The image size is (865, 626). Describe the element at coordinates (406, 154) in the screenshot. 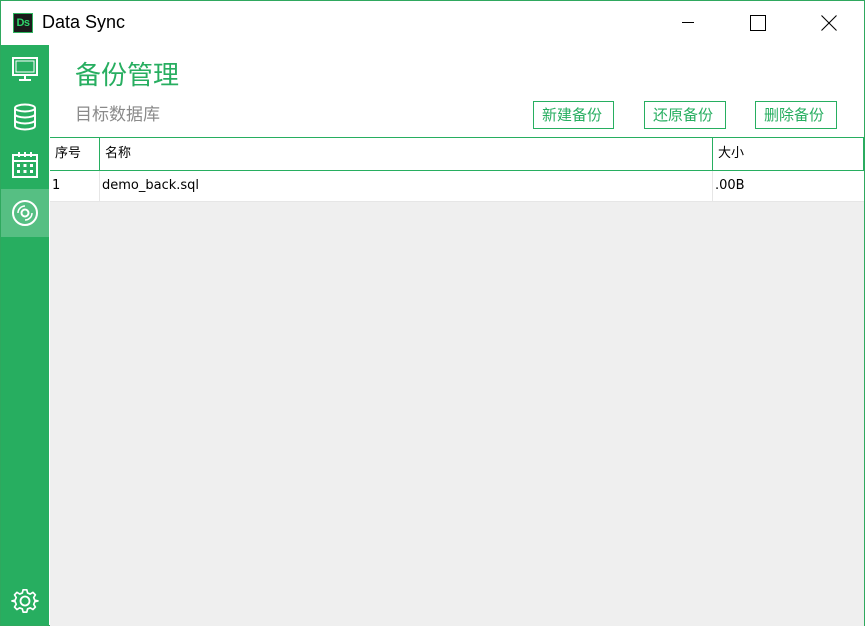

I see `column-header-name: 名称` at that location.